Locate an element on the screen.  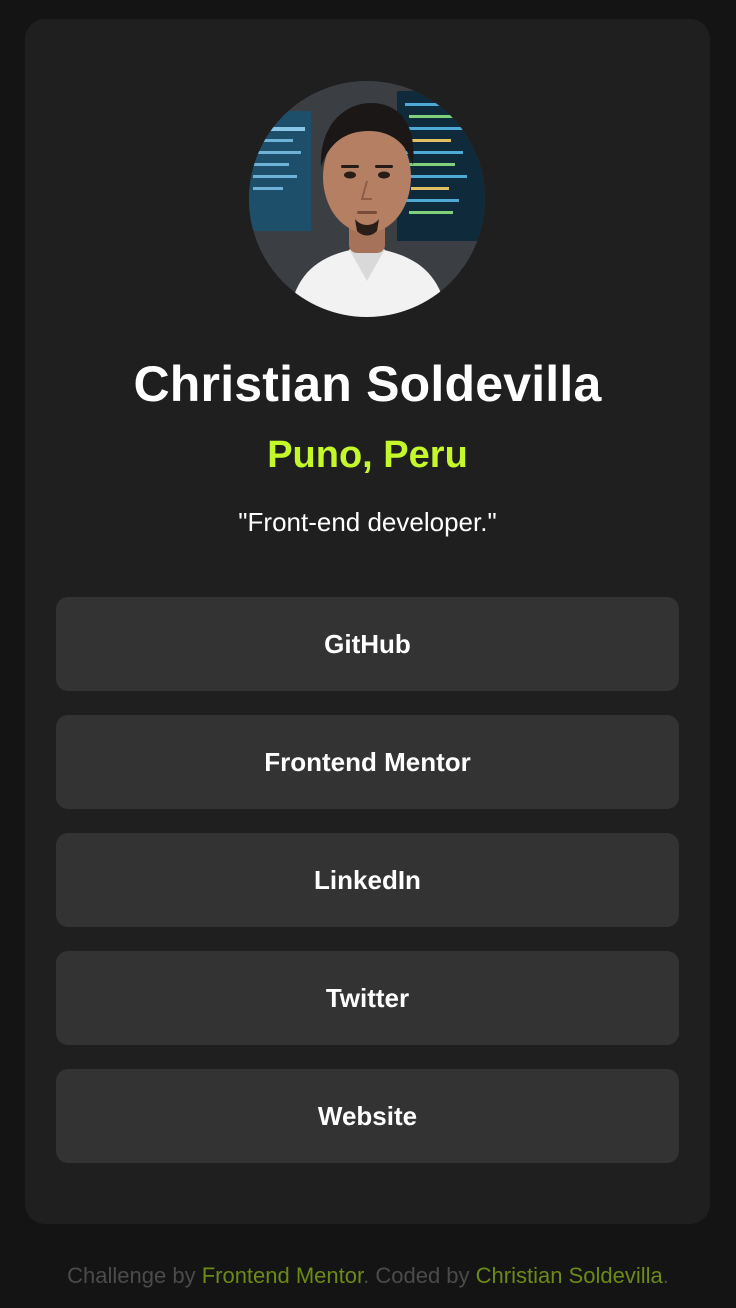
website-link-button: Website is located at coordinates (367, 1116).